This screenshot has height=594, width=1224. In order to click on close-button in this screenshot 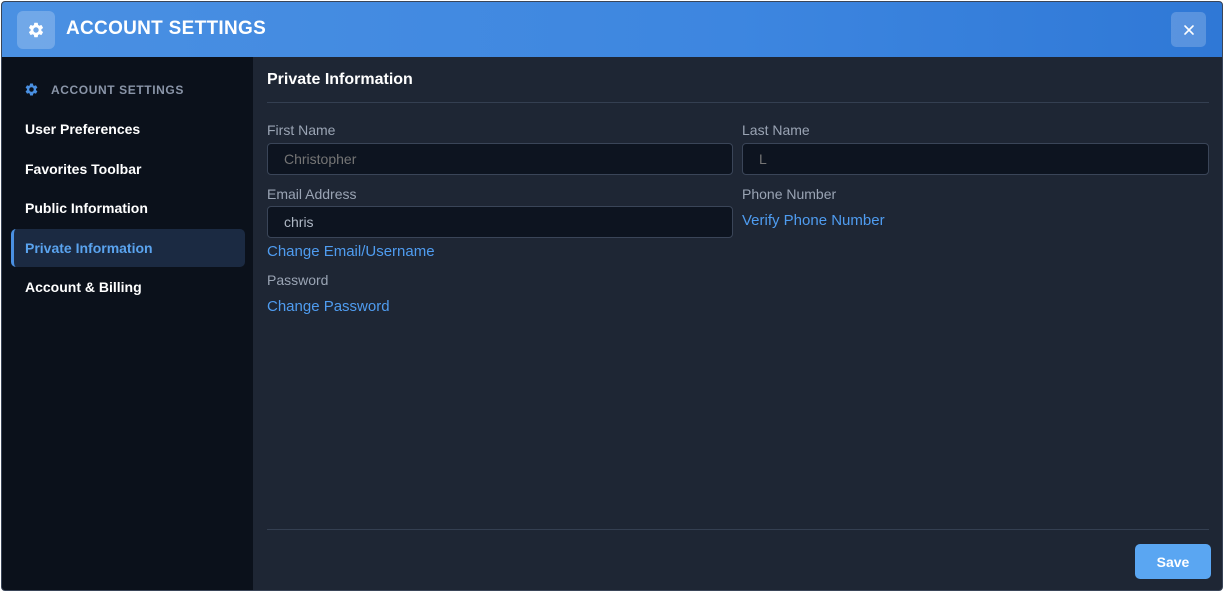, I will do `click(1188, 29)`.